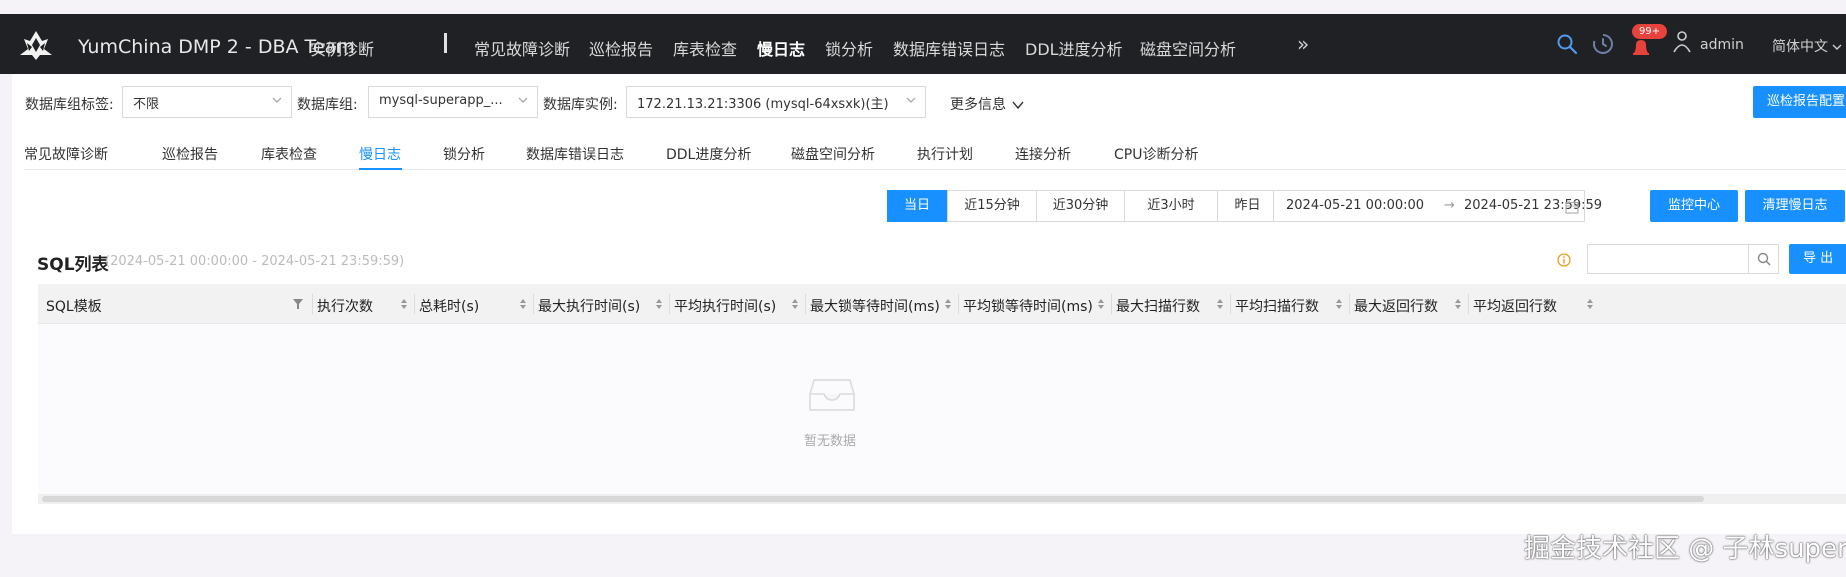 The height and width of the screenshot is (577, 1846). Describe the element at coordinates (1303, 44) in the screenshot. I see `nav-more-button: »` at that location.